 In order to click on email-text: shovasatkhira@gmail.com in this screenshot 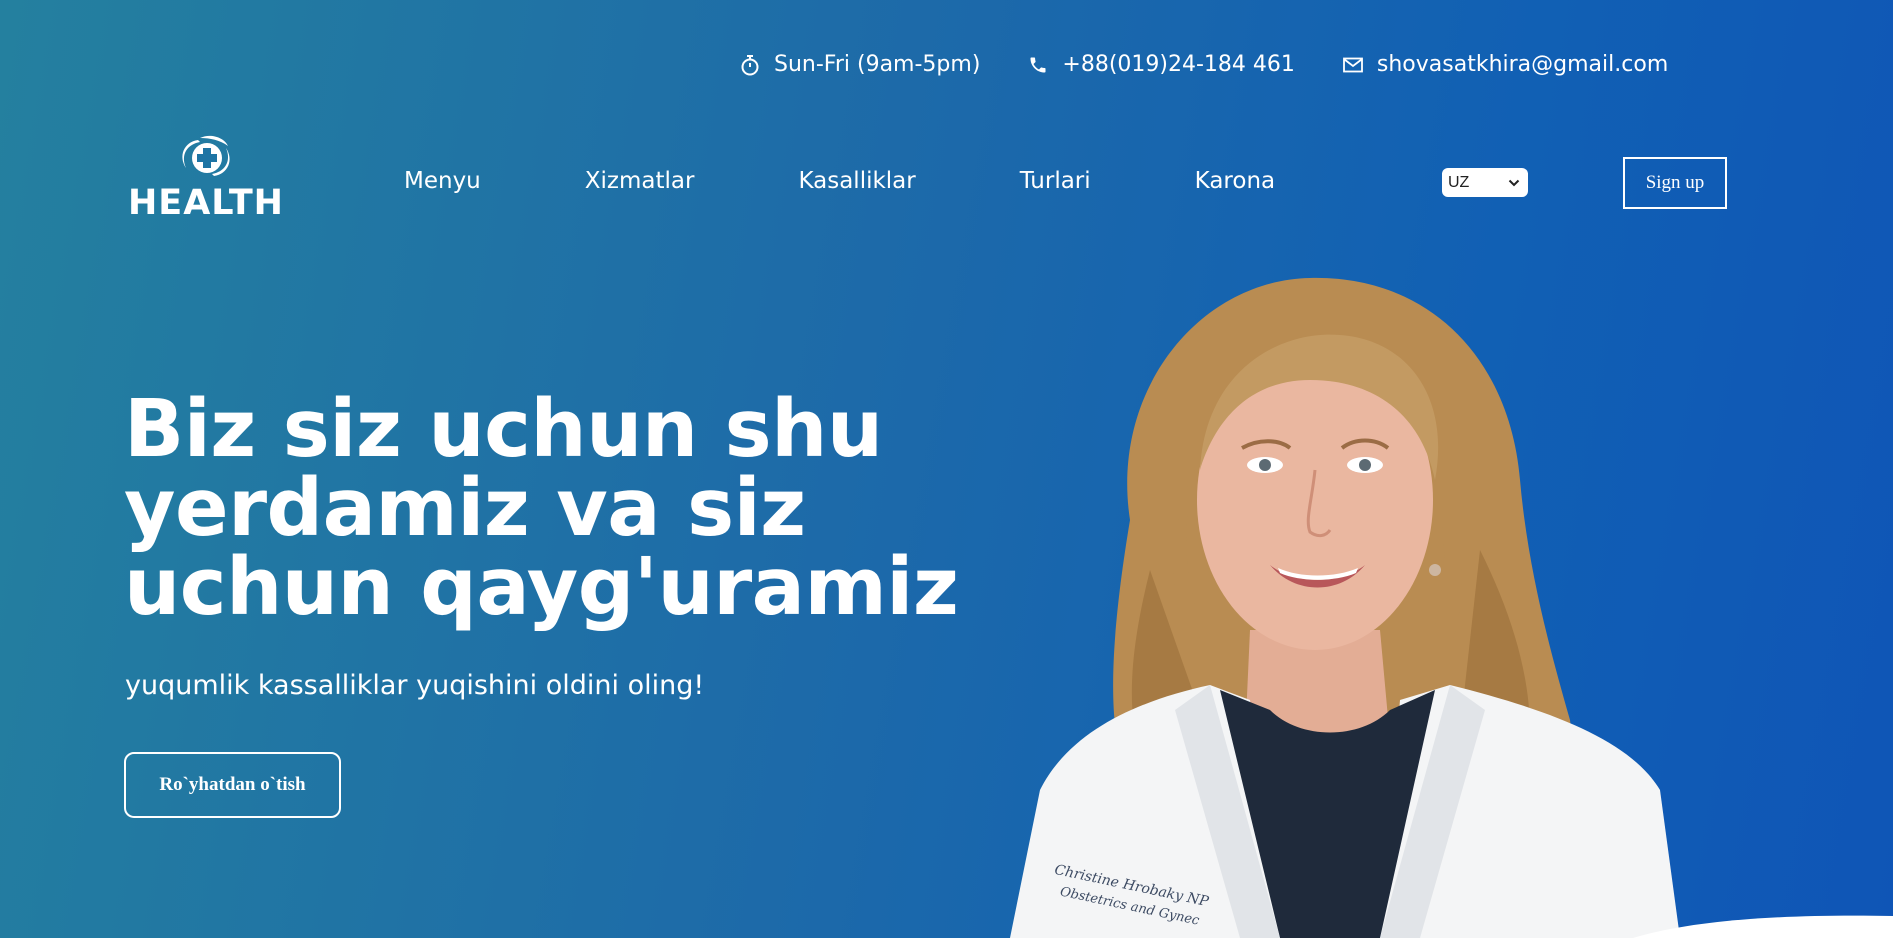, I will do `click(1522, 64)`.